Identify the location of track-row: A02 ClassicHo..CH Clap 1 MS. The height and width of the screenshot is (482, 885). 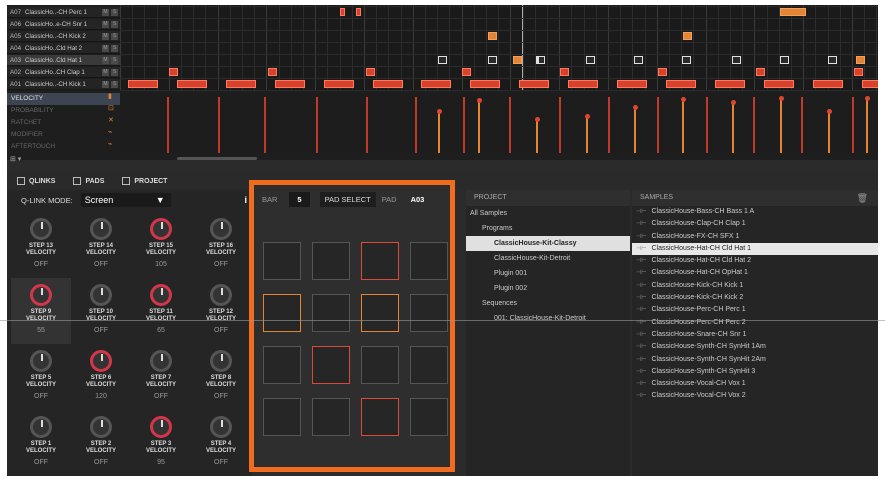
(63, 72).